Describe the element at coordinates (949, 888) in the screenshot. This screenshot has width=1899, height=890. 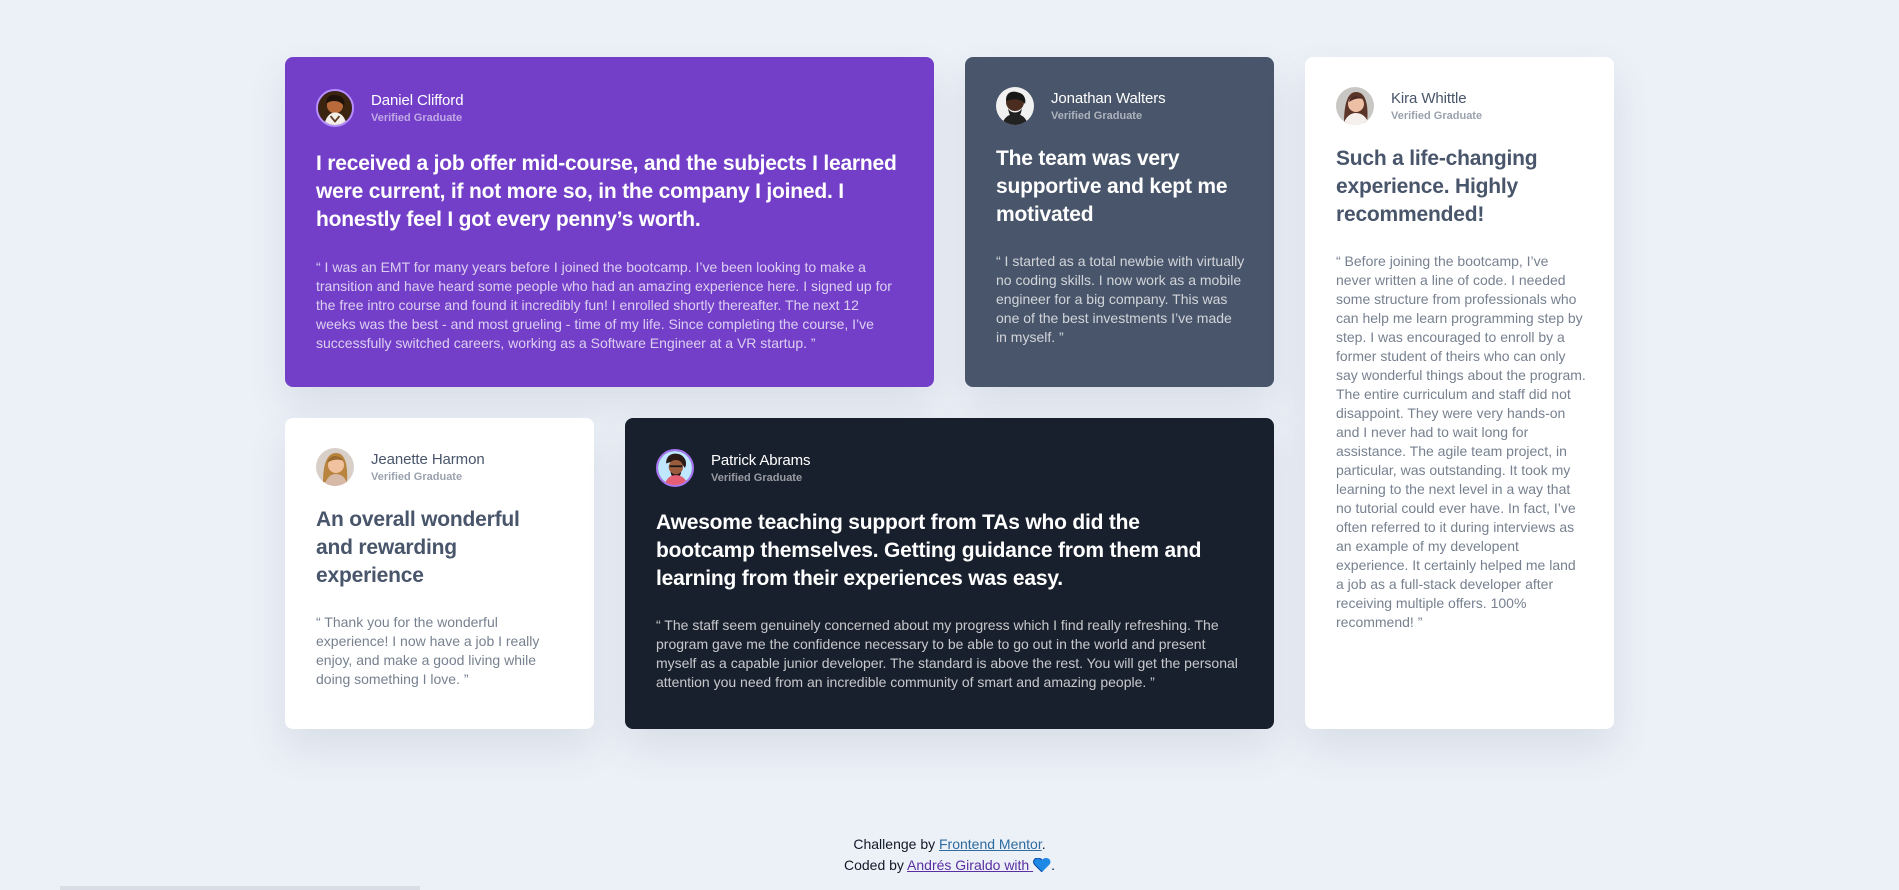
I see `page-bottom-divider` at that location.